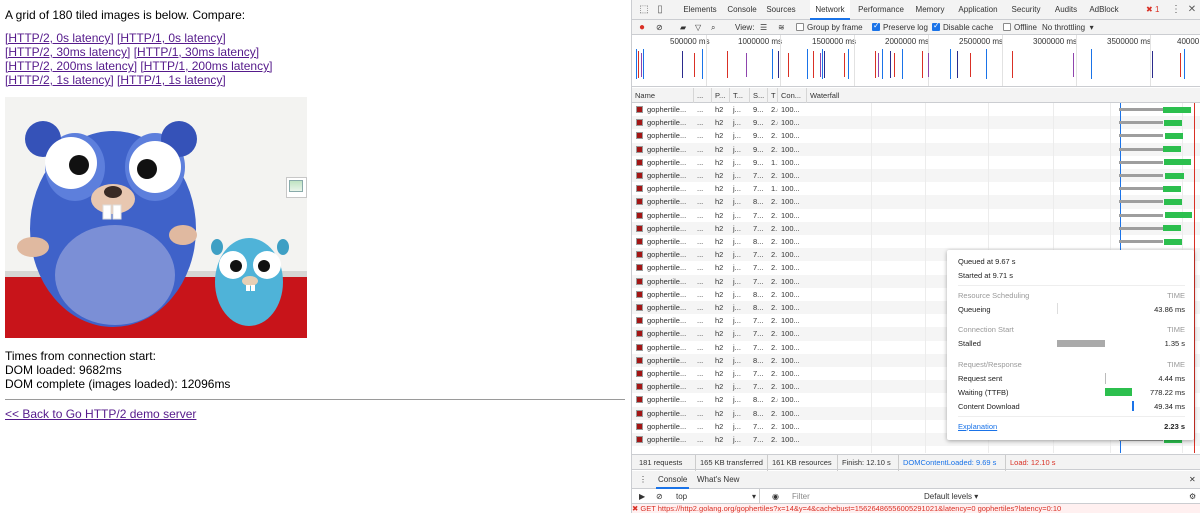  Describe the element at coordinates (800, 27) in the screenshot. I see `group-by-frame-checkbox` at that location.